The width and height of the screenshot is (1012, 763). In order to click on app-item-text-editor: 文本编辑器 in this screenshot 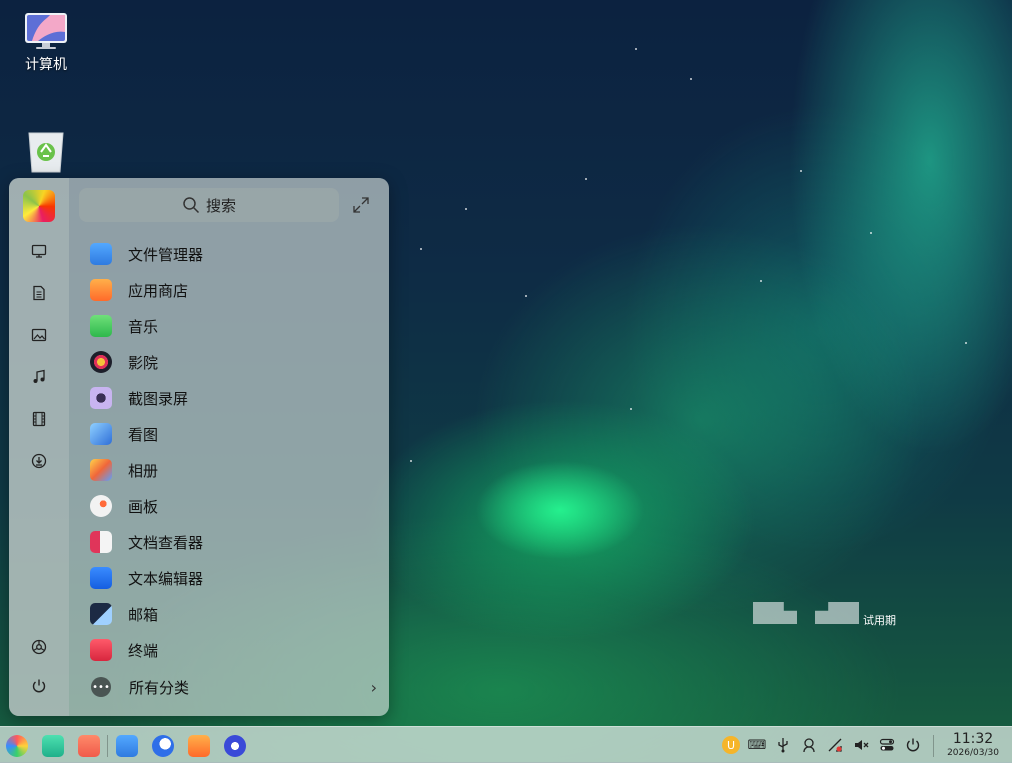, I will do `click(237, 578)`.